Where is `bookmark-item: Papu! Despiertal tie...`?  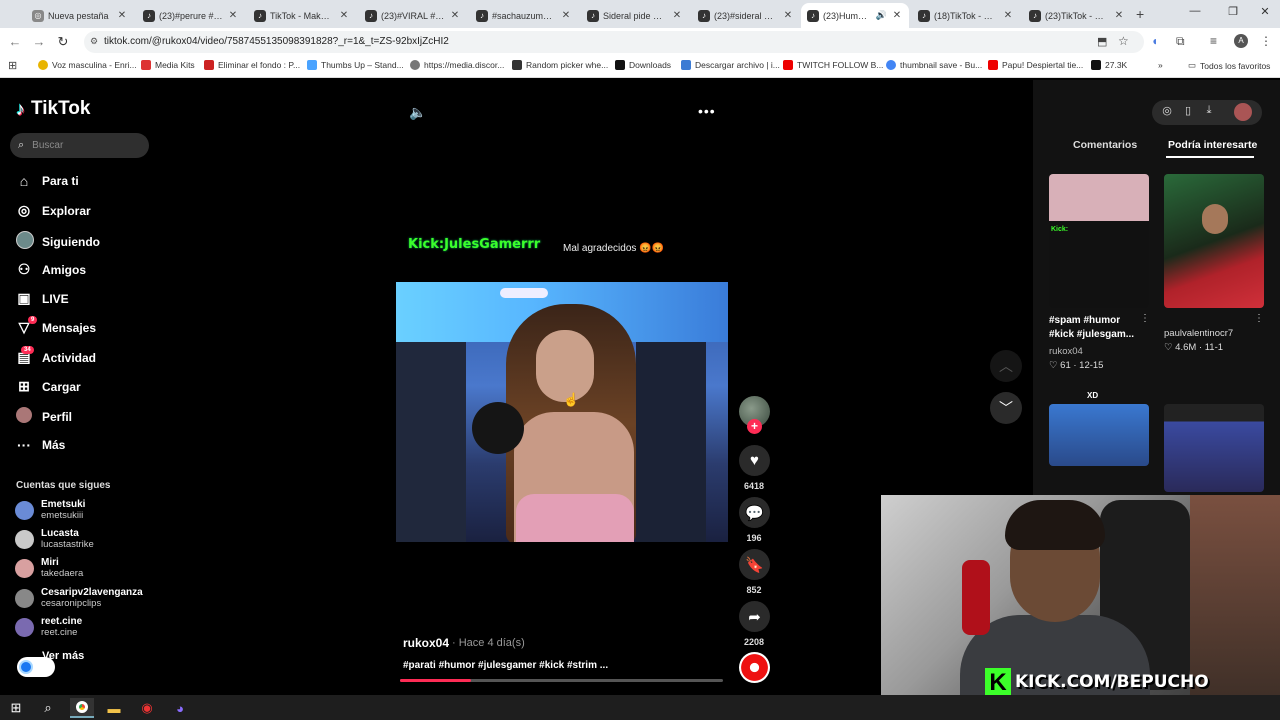
bookmark-item: Papu! Despiertal tie... is located at coordinates (1035, 65).